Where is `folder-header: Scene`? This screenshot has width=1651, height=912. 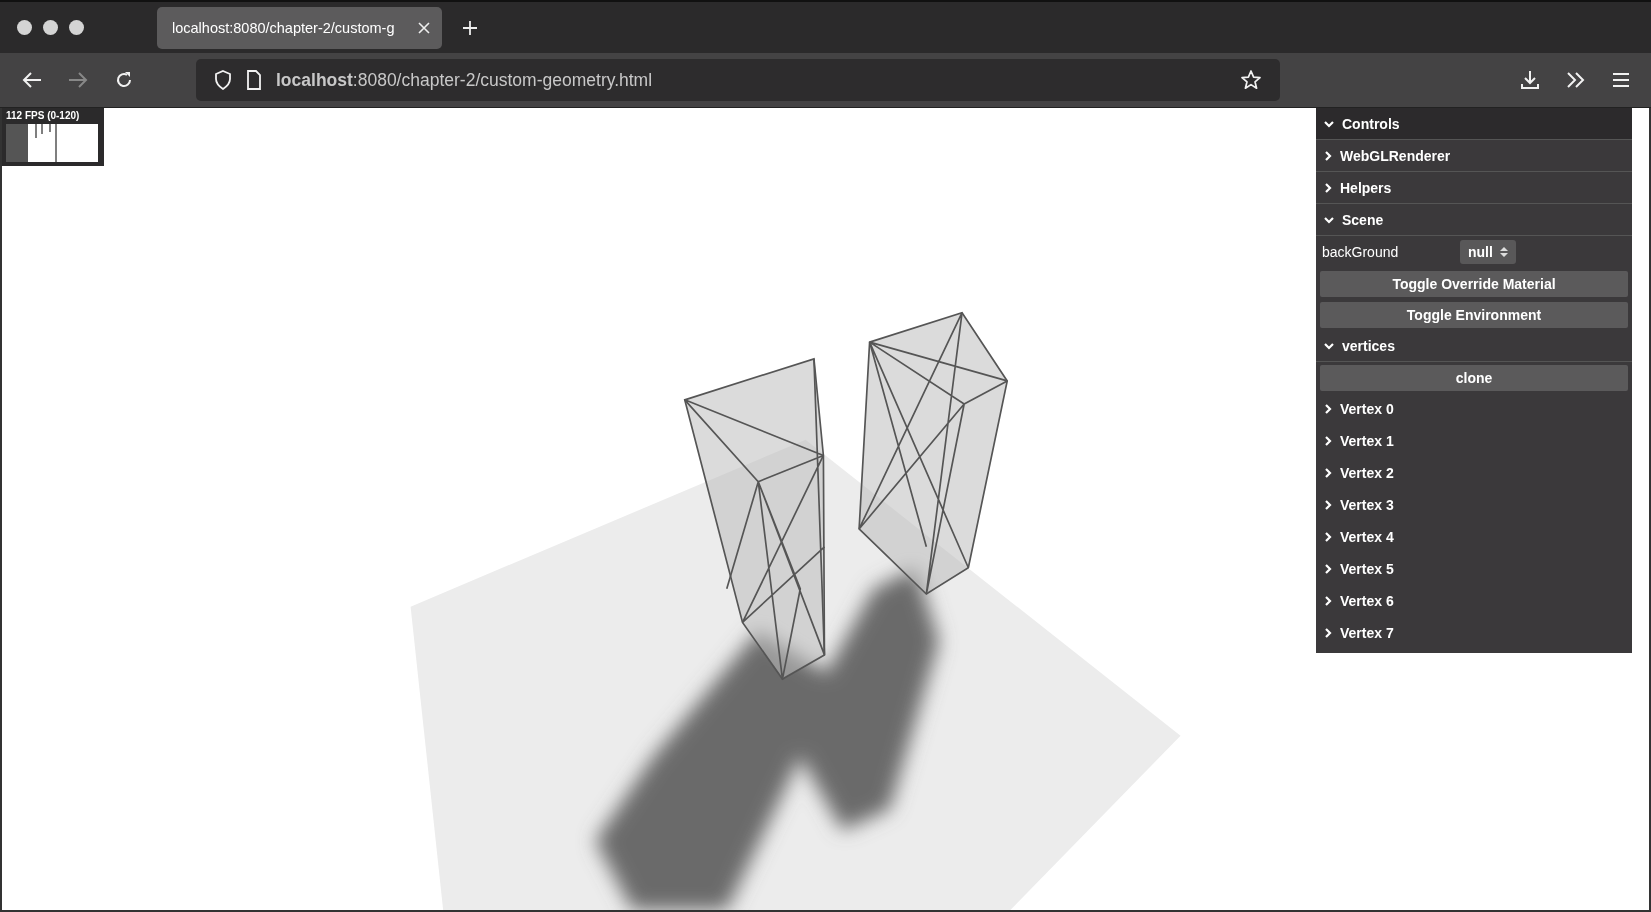
folder-header: Scene is located at coordinates (1474, 220).